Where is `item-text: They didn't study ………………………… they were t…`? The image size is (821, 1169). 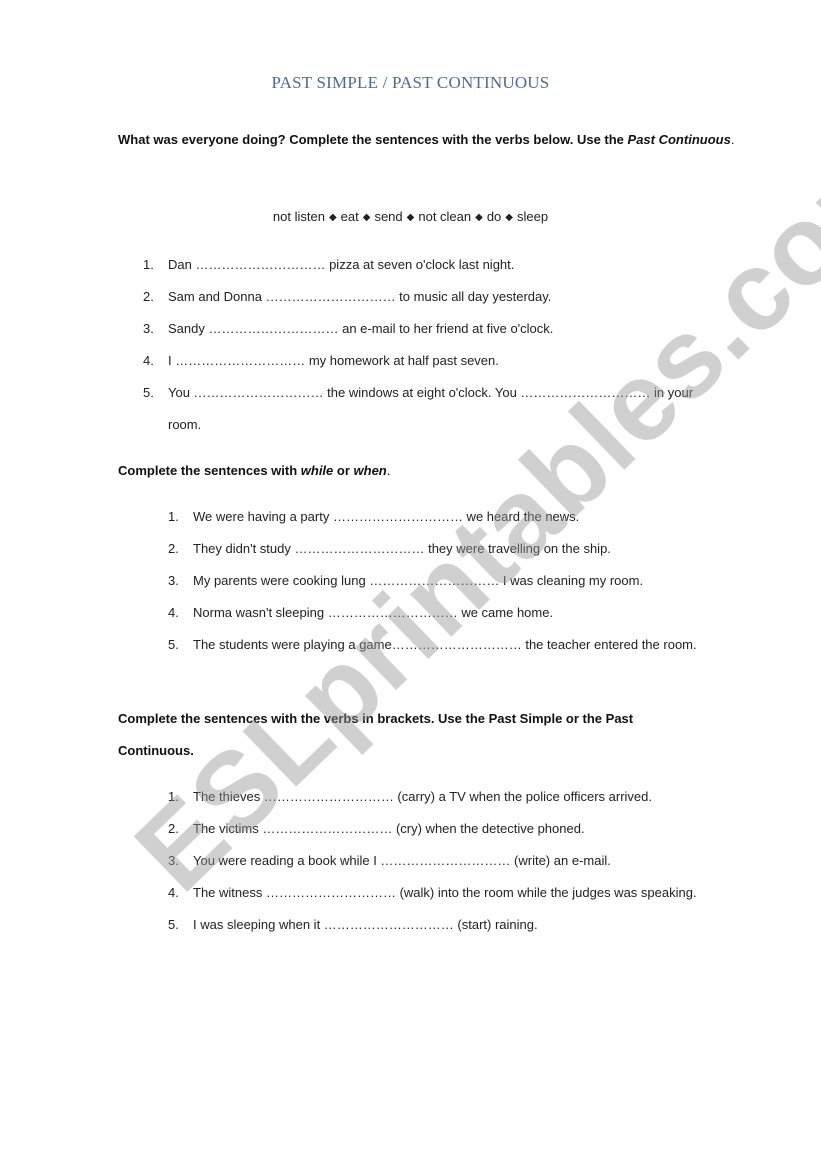
item-text: They didn't study ………………………… they were t… is located at coordinates (402, 548).